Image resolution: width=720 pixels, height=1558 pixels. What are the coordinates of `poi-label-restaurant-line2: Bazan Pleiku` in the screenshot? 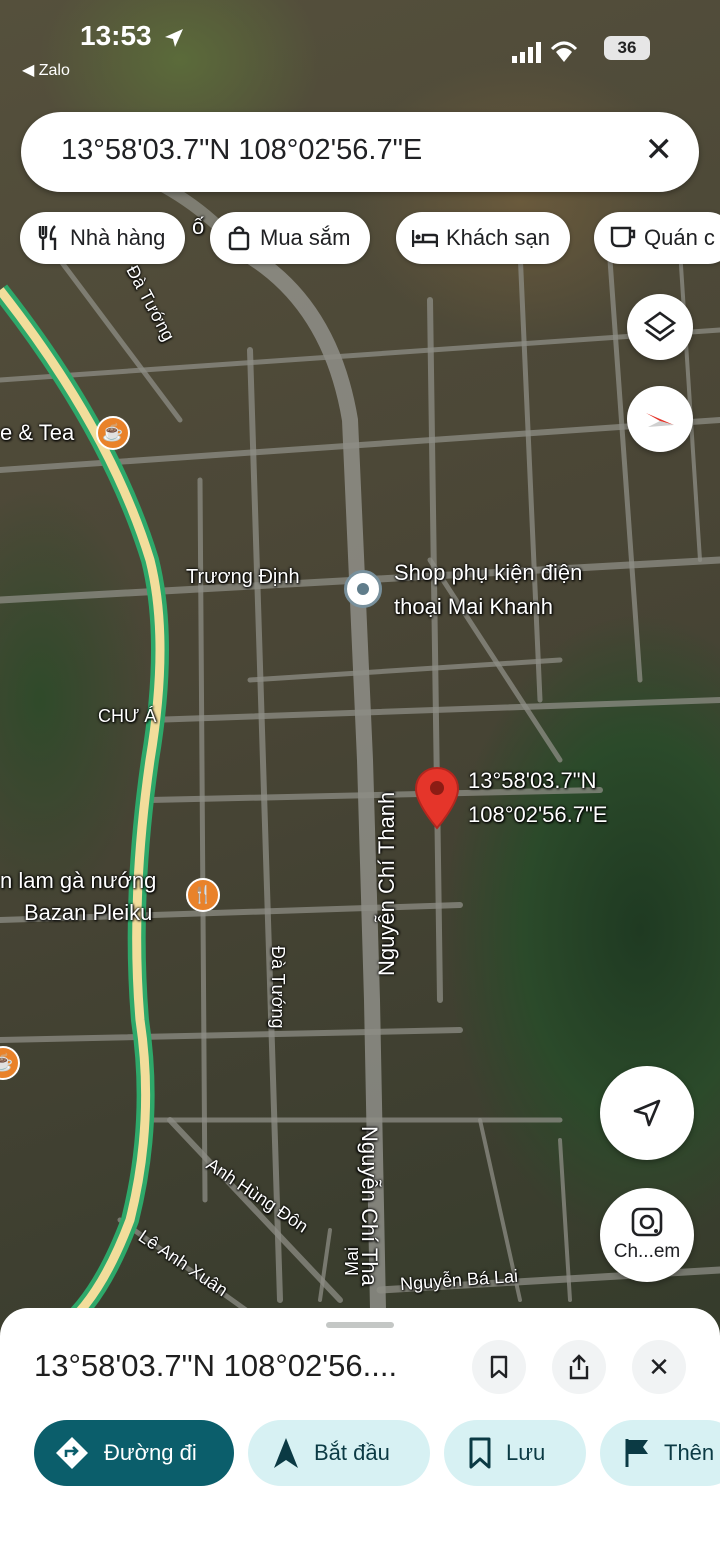 It's located at (88, 912).